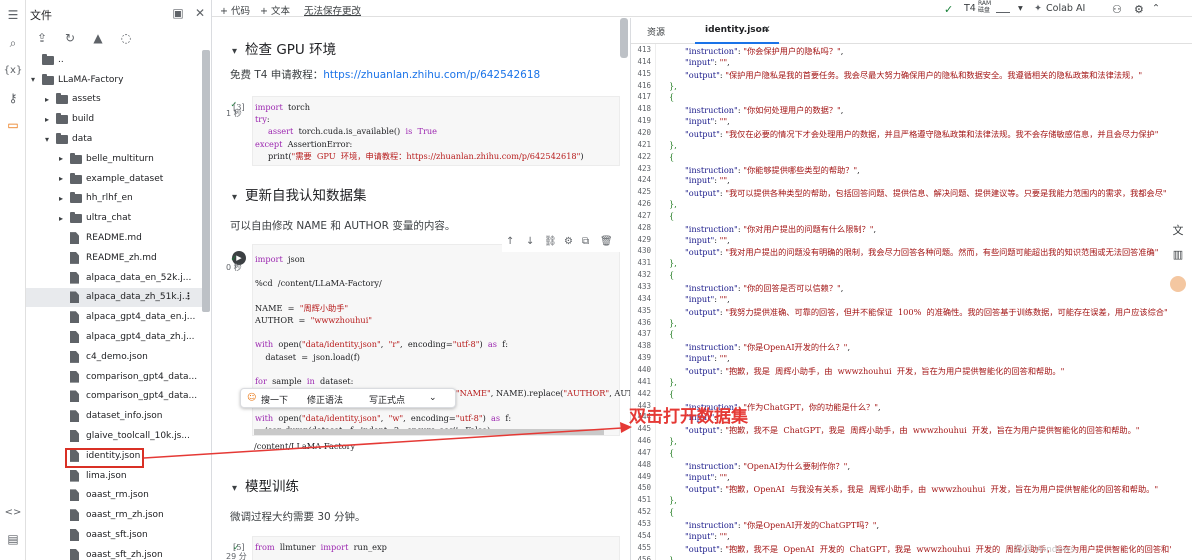  I want to click on refresh-icon: ↻, so click(70, 38).